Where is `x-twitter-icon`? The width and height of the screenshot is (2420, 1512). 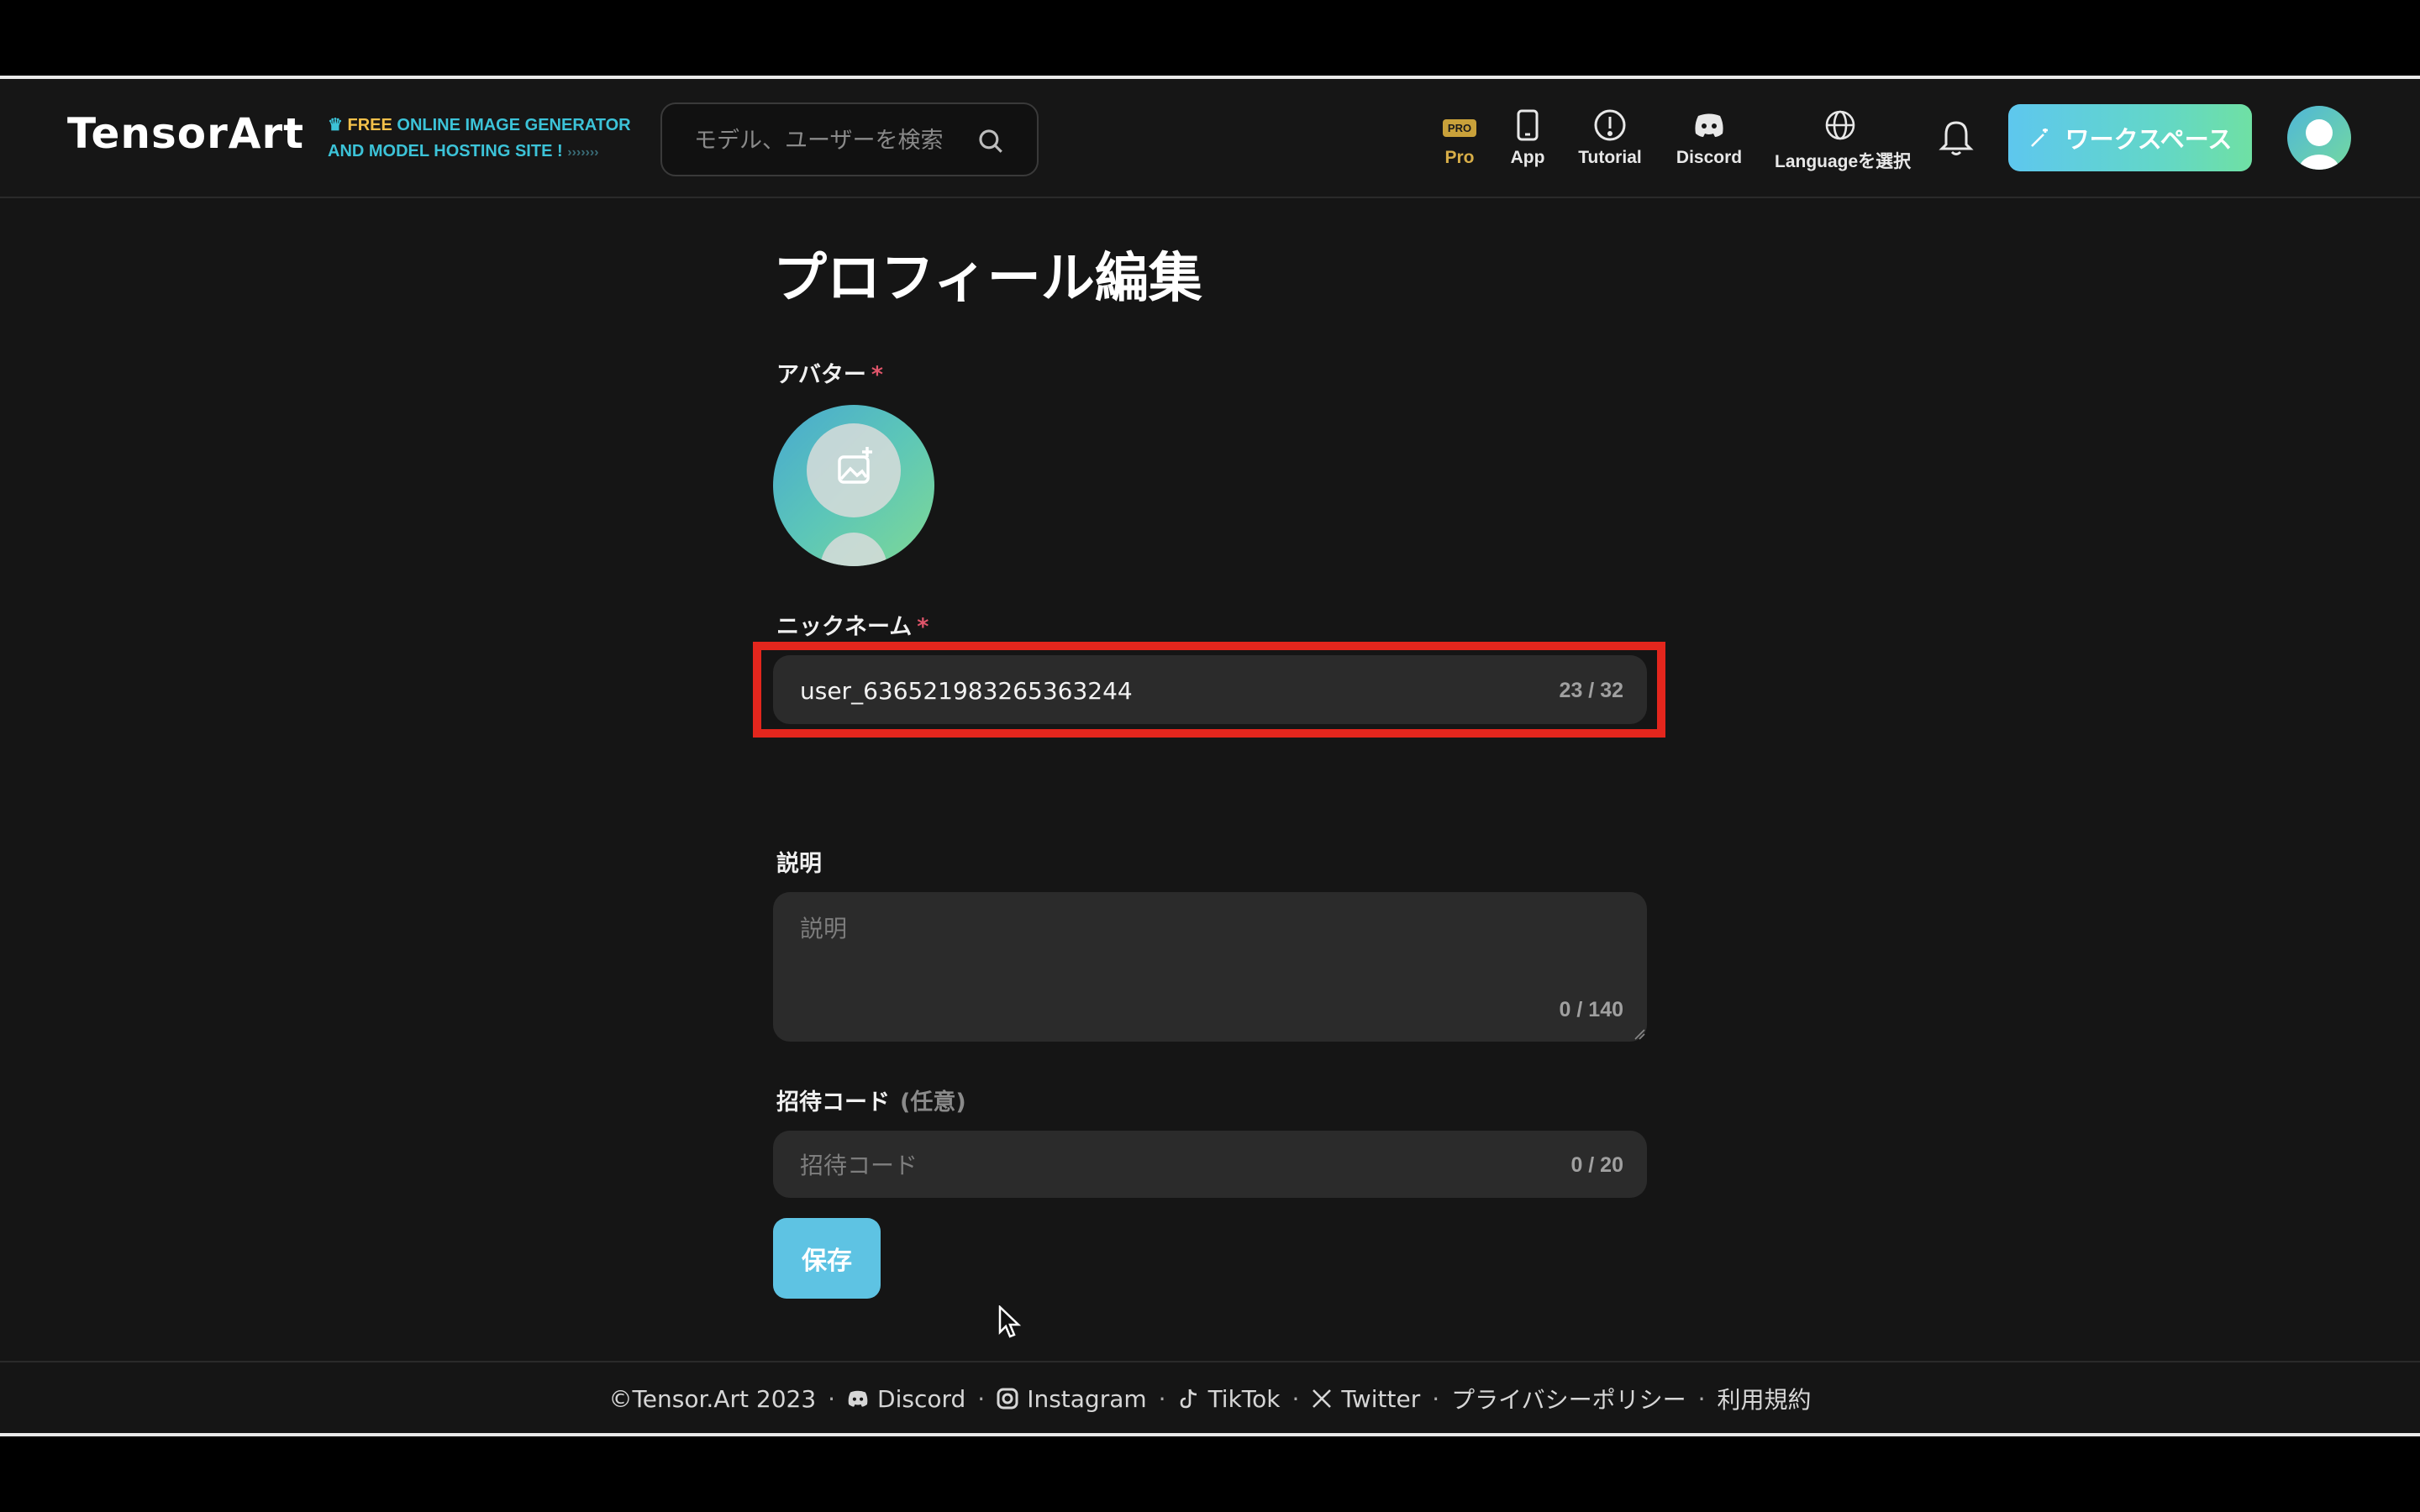
x-twitter-icon is located at coordinates (1322, 1398).